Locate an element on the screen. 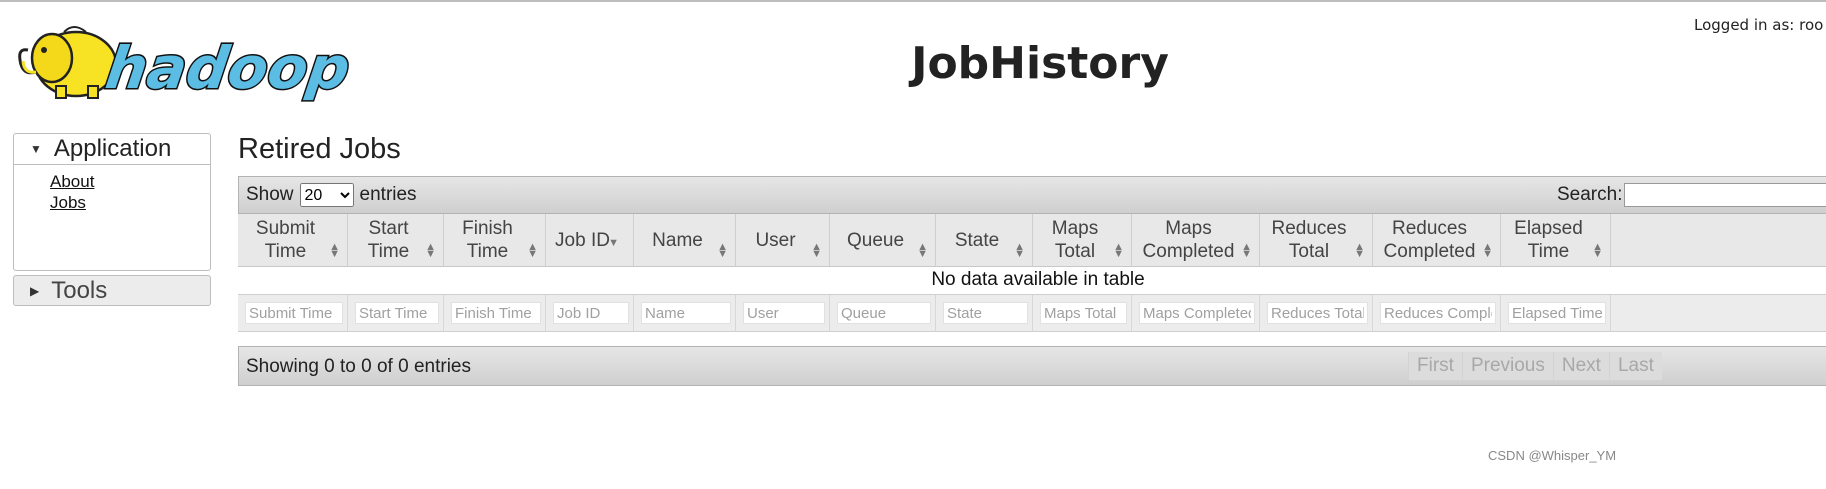 This screenshot has width=1826, height=489. filter-elapsed-time is located at coordinates (1557, 313).